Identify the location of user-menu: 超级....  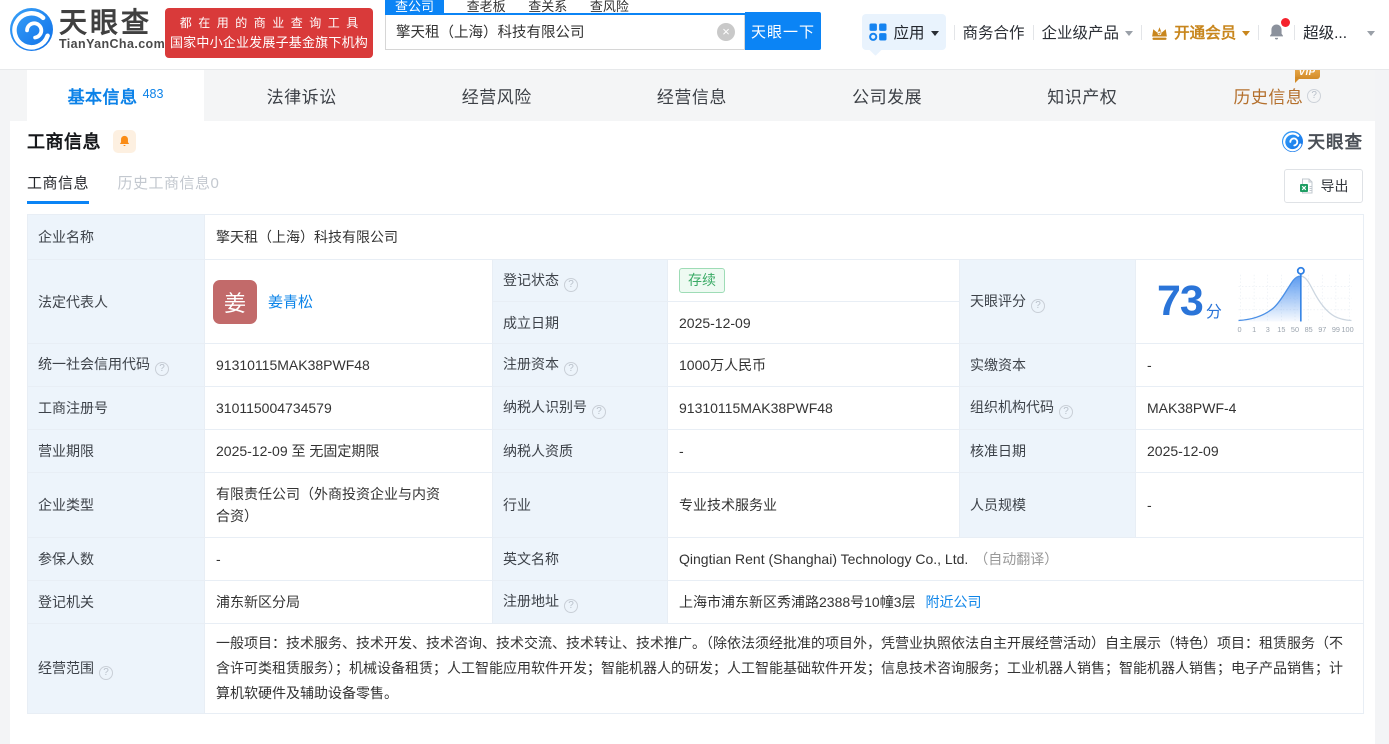
(1325, 32).